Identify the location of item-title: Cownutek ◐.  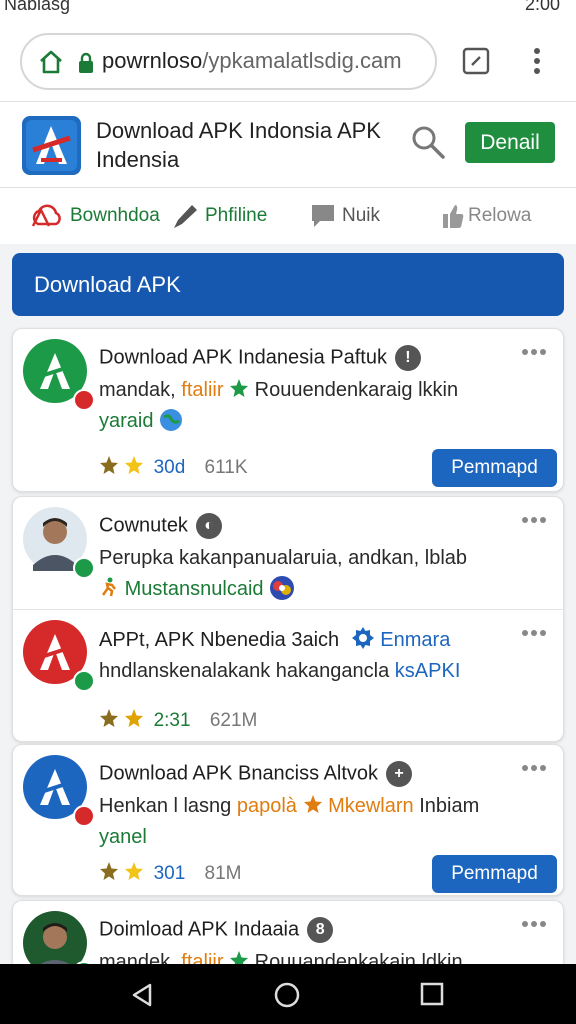
(160, 526).